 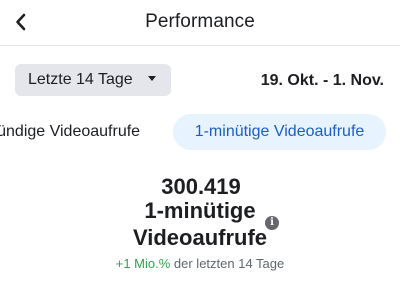 What do you see at coordinates (80, 79) in the screenshot?
I see `date-range-selected: Letzte 14 Tage` at bounding box center [80, 79].